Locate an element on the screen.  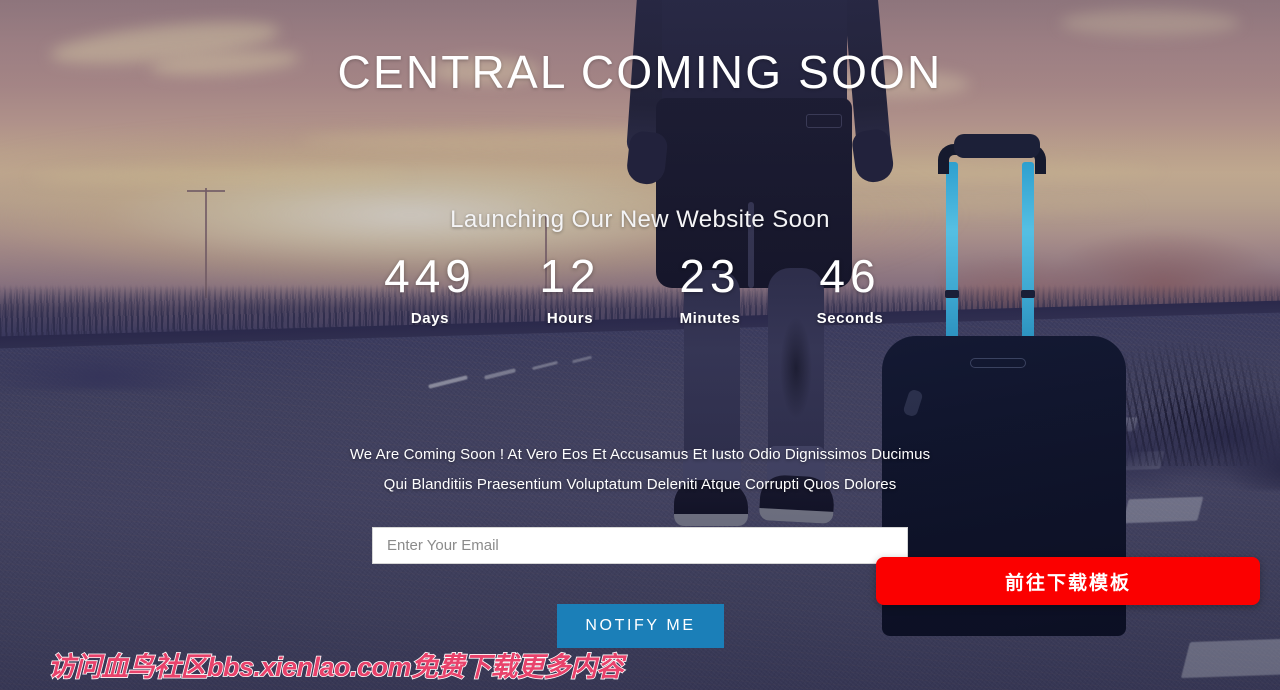
countdown-unit-minutes: 23 Minutes is located at coordinates (710, 289).